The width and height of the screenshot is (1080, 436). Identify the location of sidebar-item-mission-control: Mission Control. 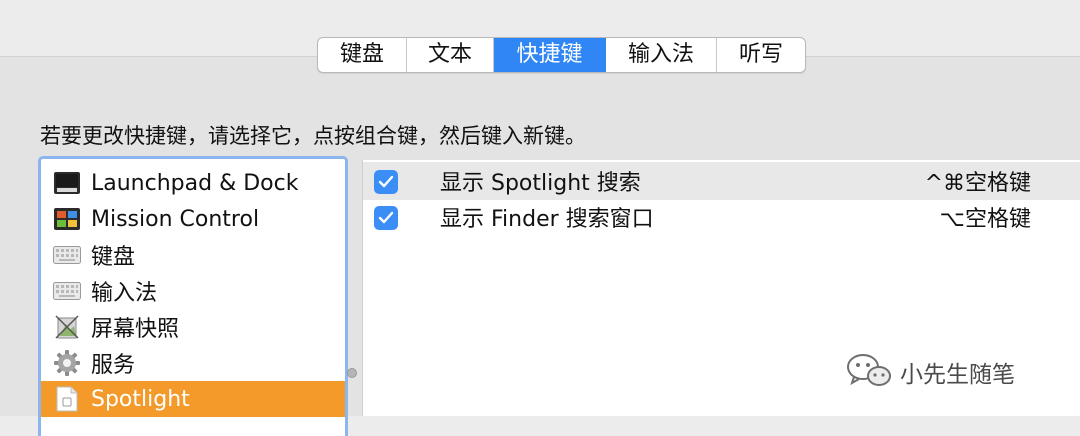
(193, 219).